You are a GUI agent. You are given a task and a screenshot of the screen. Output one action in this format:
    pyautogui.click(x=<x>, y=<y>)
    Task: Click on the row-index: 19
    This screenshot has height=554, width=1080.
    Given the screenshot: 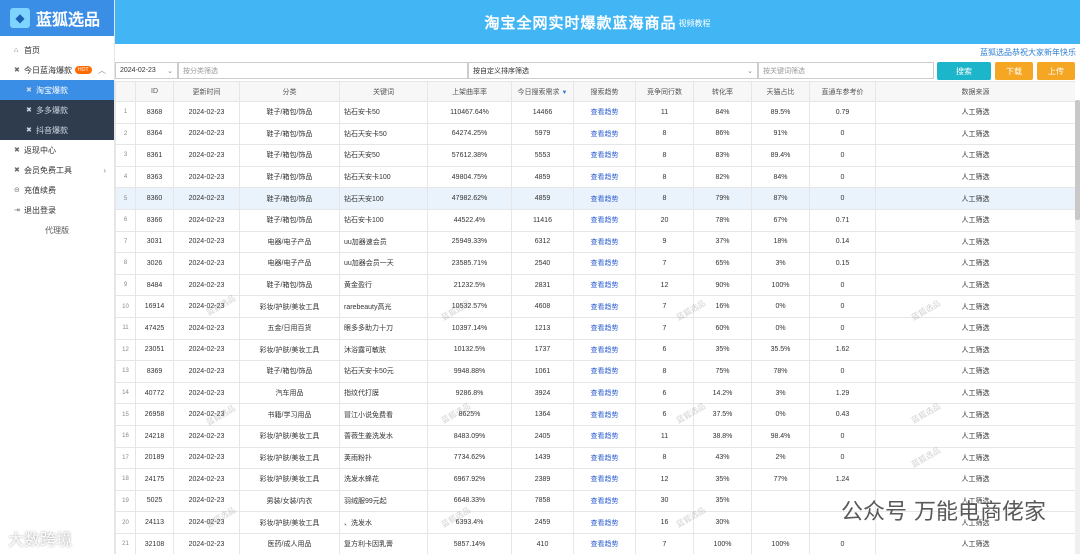 What is the action you would take?
    pyautogui.click(x=125, y=501)
    